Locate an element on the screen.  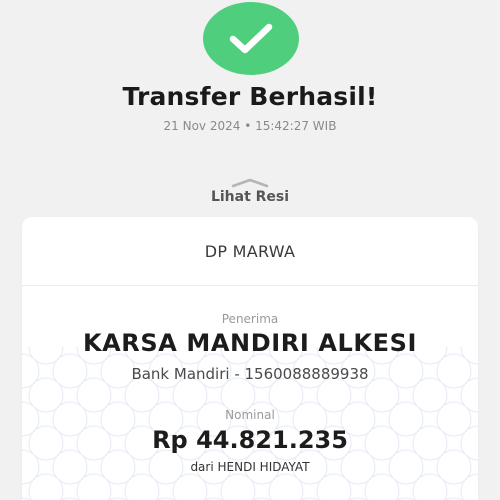
recipient-bank-account: Bank Mandiri - 1560088889938 is located at coordinates (250, 374).